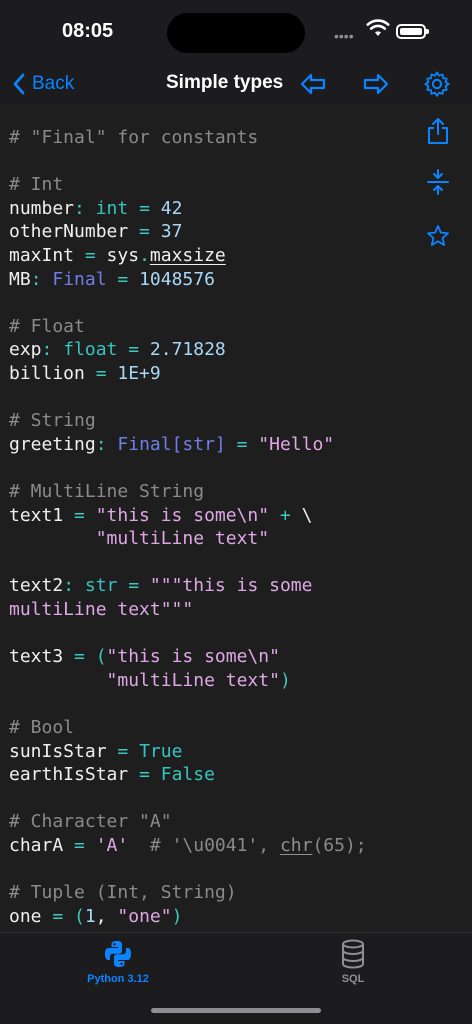  What do you see at coordinates (106, 916) in the screenshot?
I see `code-token: ,` at bounding box center [106, 916].